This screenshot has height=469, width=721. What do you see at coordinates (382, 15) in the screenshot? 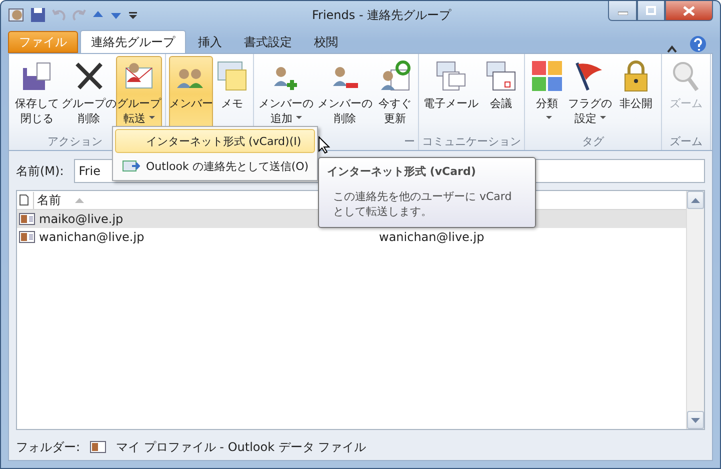
I see `window-title: Friends - 連絡先グループ` at bounding box center [382, 15].